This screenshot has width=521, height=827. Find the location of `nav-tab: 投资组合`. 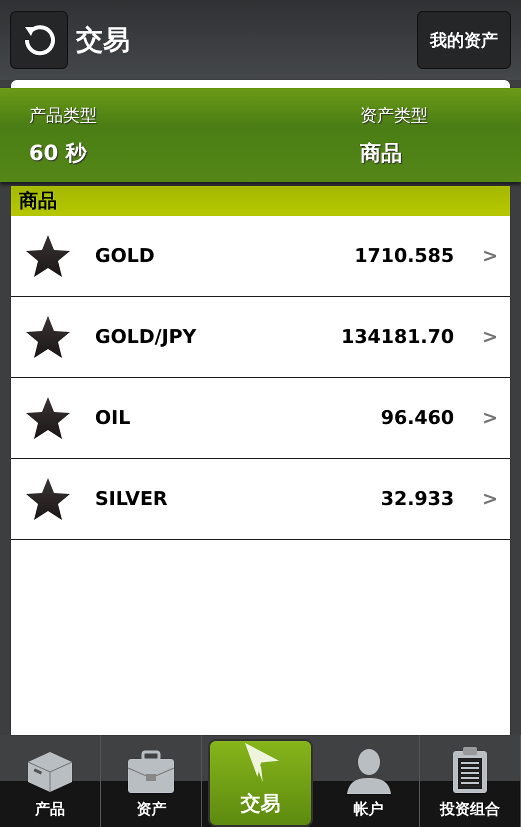

nav-tab: 投资组合 is located at coordinates (470, 781).